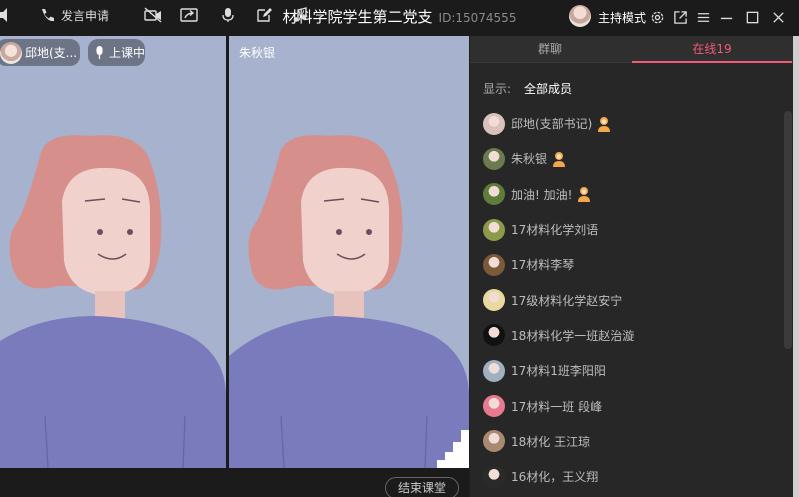 This screenshot has height=497, width=799. I want to click on minimize-icon, so click(726, 17).